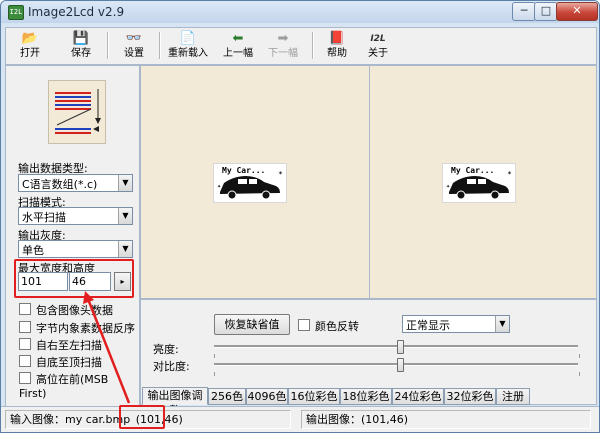  I want to click on reload-label: 重新载入, so click(188, 53).